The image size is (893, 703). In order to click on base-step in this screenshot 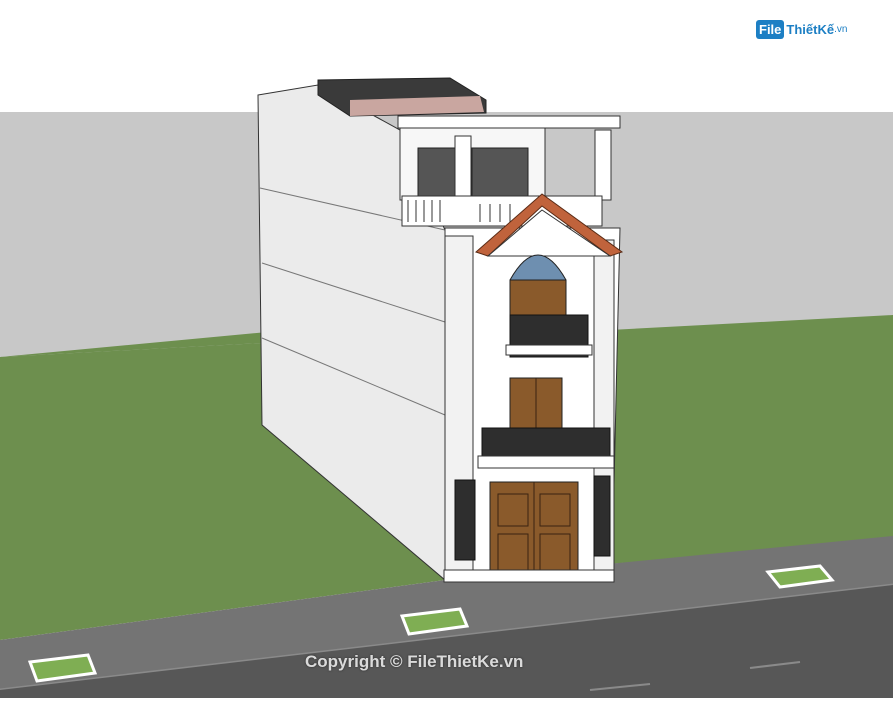, I will do `click(529, 576)`.